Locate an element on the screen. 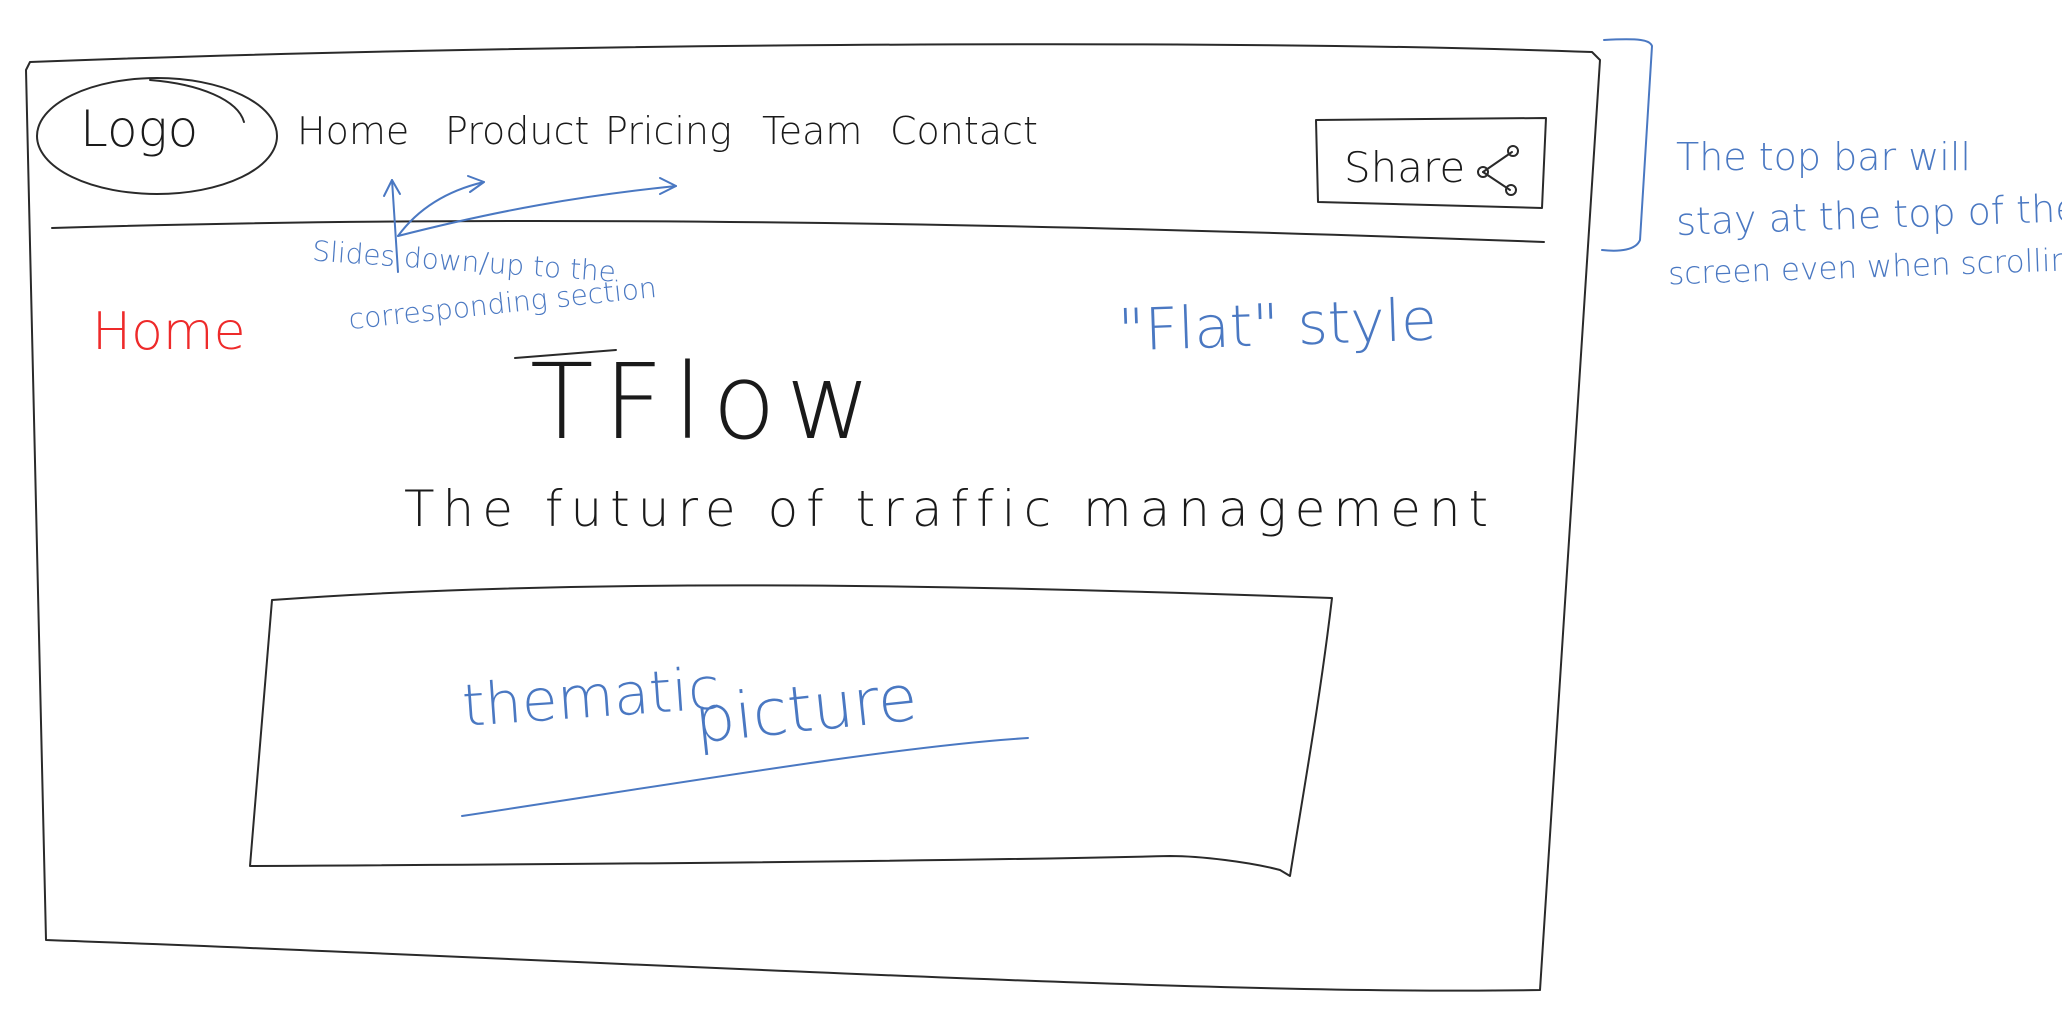 This screenshot has height=1010, width=2062. section-label: Home is located at coordinates (169, 332).